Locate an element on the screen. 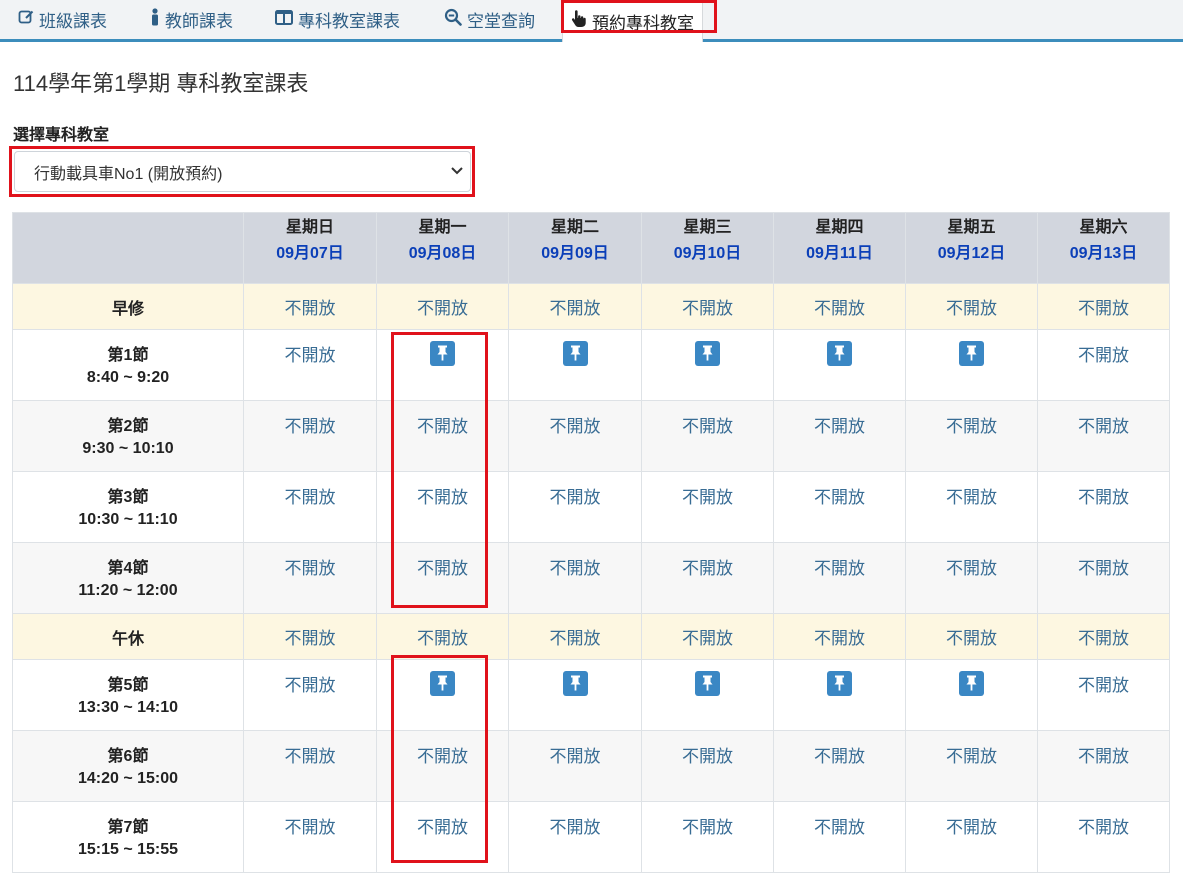  day-header: 星期三 09月10日 is located at coordinates (707, 248).